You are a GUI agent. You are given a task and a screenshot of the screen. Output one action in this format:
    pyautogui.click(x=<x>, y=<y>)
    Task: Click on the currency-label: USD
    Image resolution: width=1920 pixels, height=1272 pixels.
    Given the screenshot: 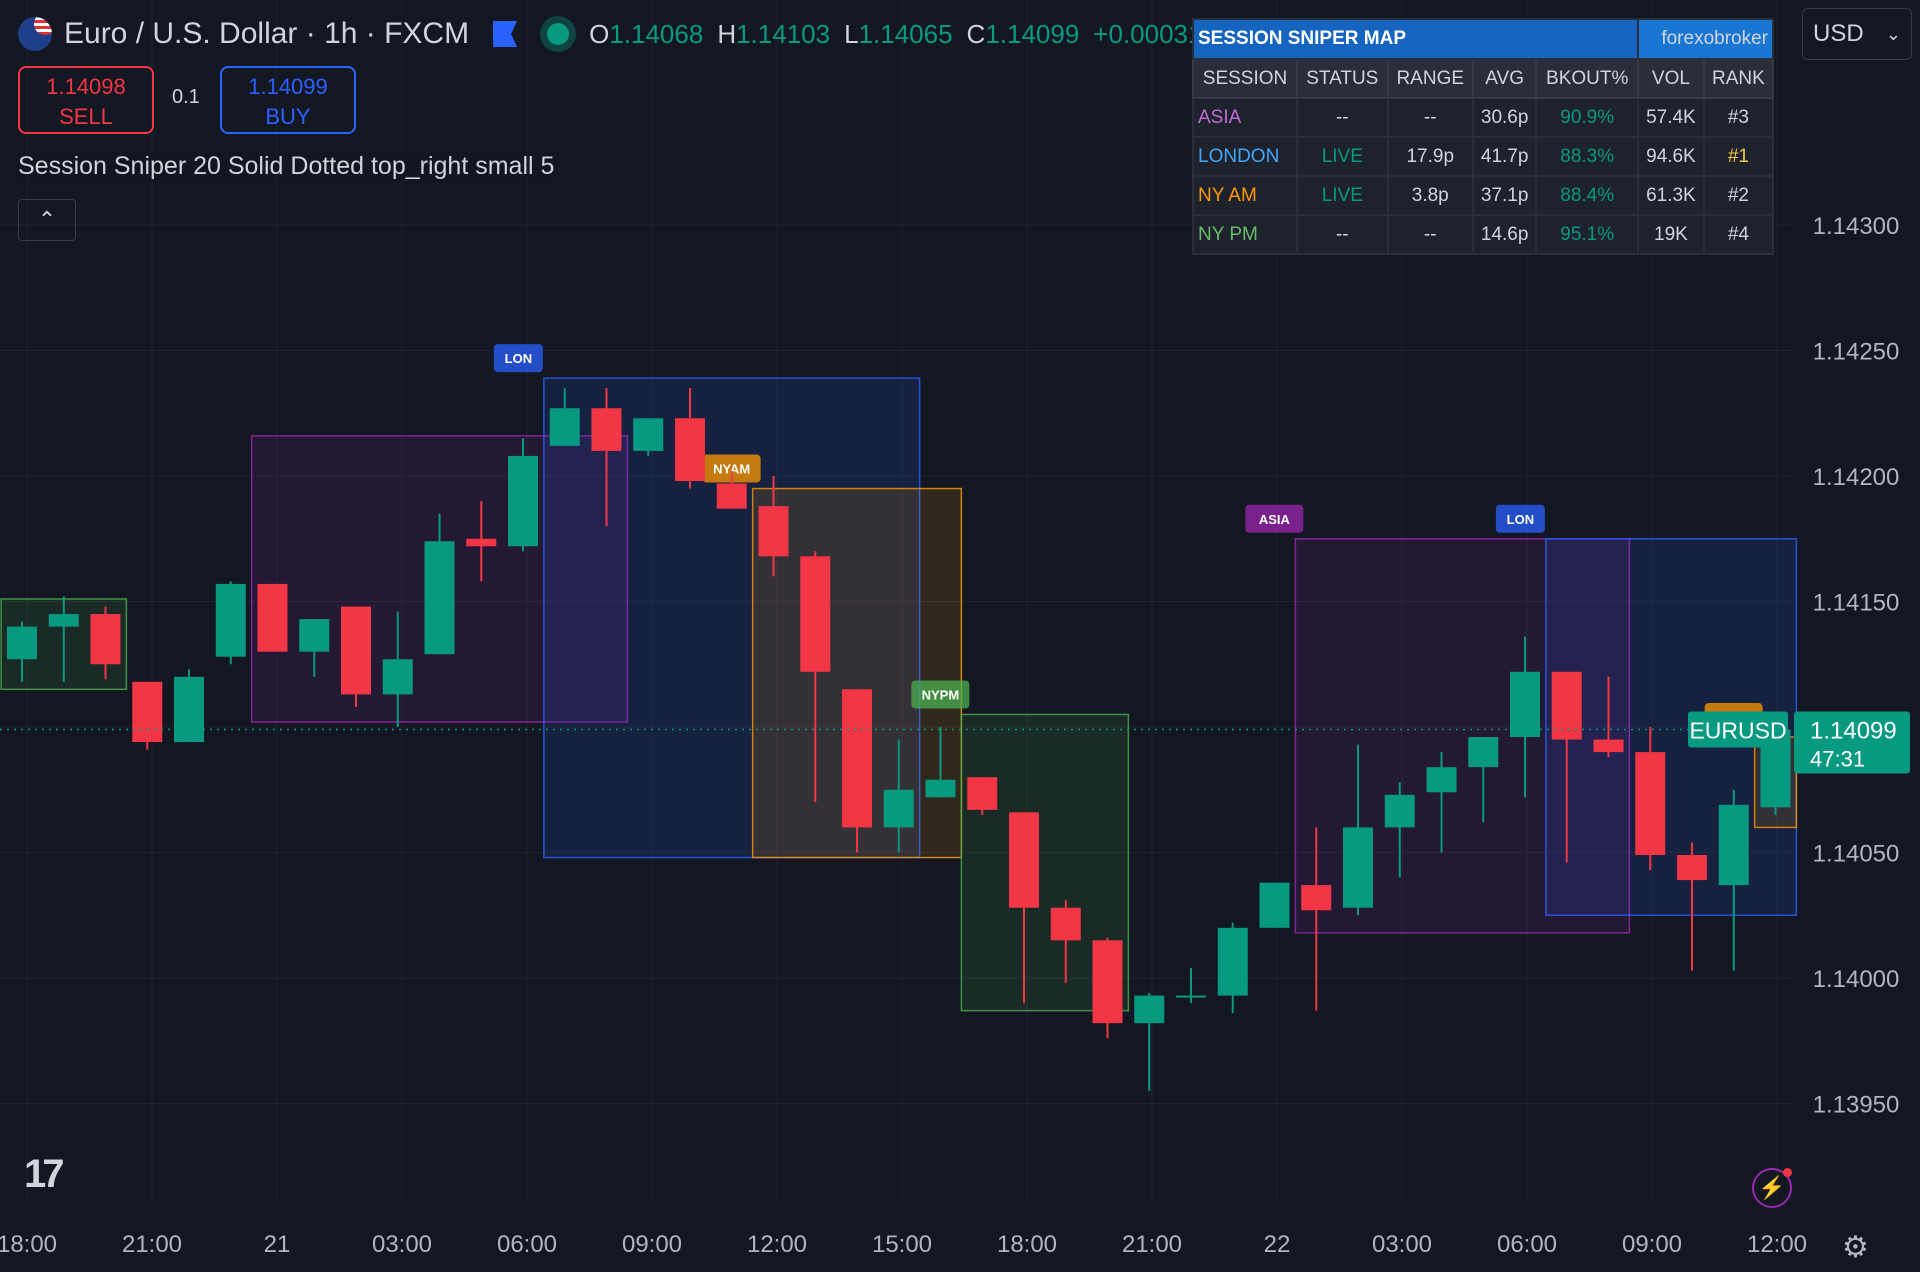 What is the action you would take?
    pyautogui.click(x=1838, y=33)
    